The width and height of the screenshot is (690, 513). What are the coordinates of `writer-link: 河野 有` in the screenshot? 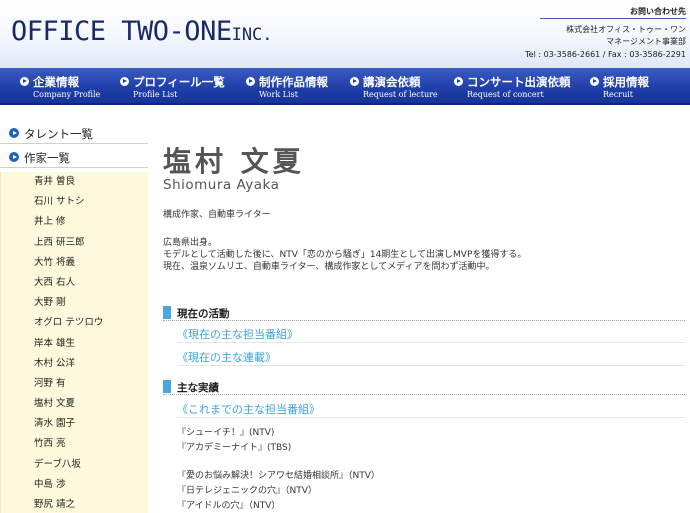 It's located at (74, 384).